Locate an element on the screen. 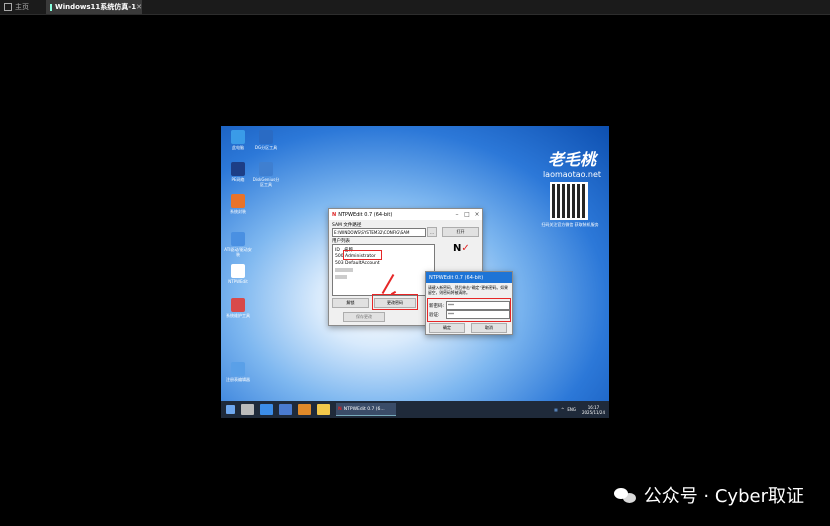 Image resolution: width=830 pixels, height=526 pixels. sam-path-field: E:\WINDOWS\SYSTEM32\CONFIG\SAM is located at coordinates (379, 232).